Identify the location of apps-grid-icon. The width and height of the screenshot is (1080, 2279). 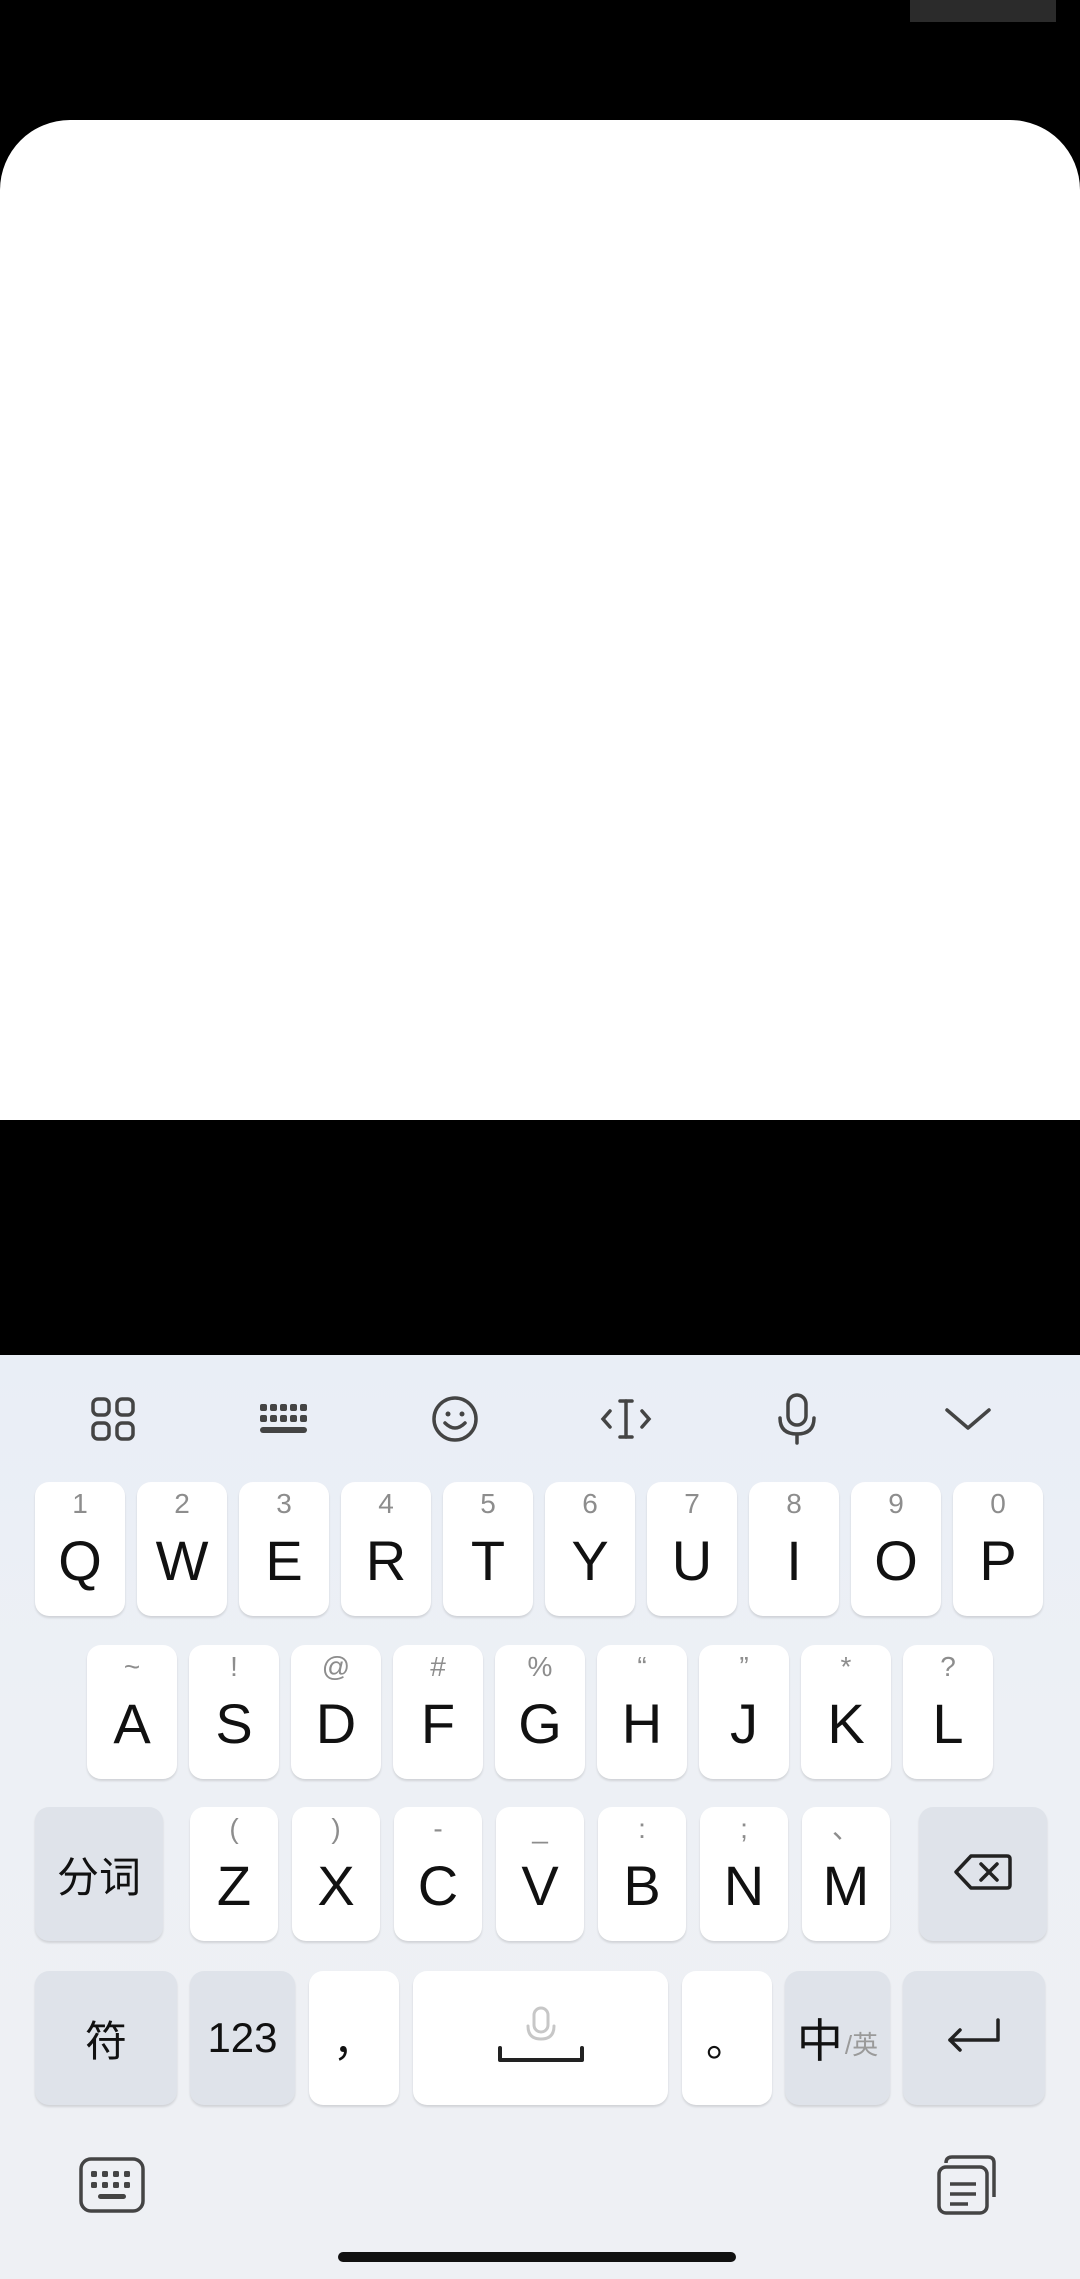
(113, 1419).